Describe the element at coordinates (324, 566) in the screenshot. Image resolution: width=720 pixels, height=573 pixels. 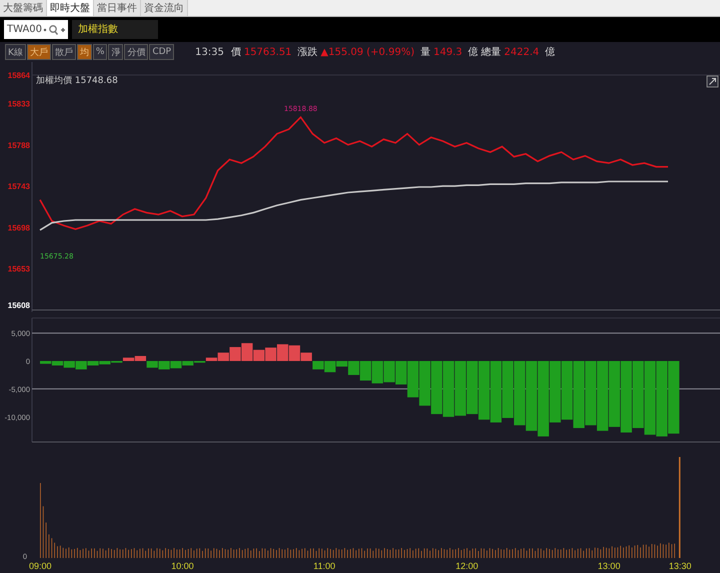
I see `time-label: 11:00` at that location.